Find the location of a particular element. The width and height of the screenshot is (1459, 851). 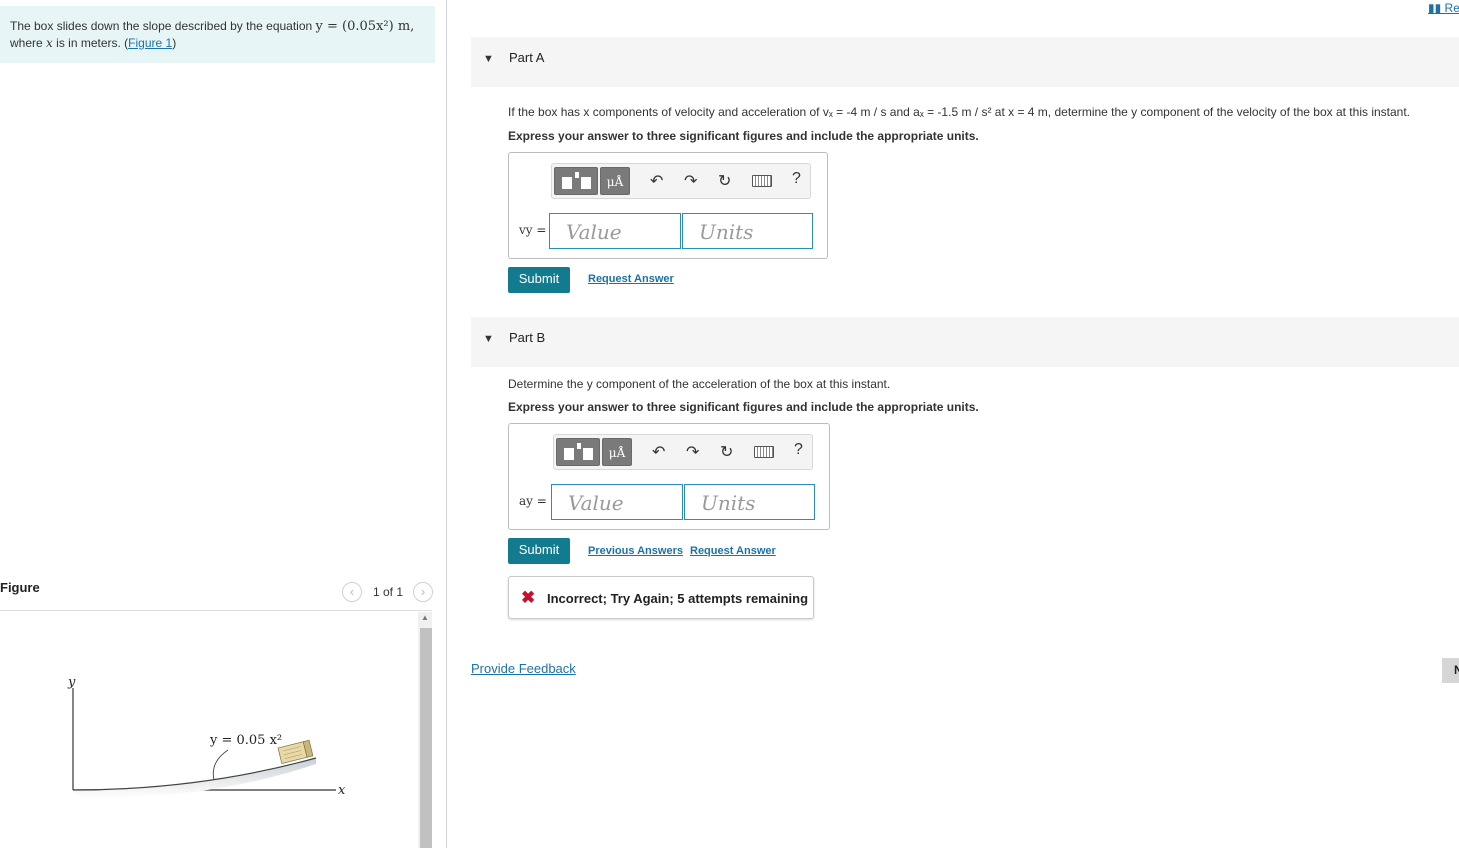

part-a-submit-button: Submit is located at coordinates (539, 280).